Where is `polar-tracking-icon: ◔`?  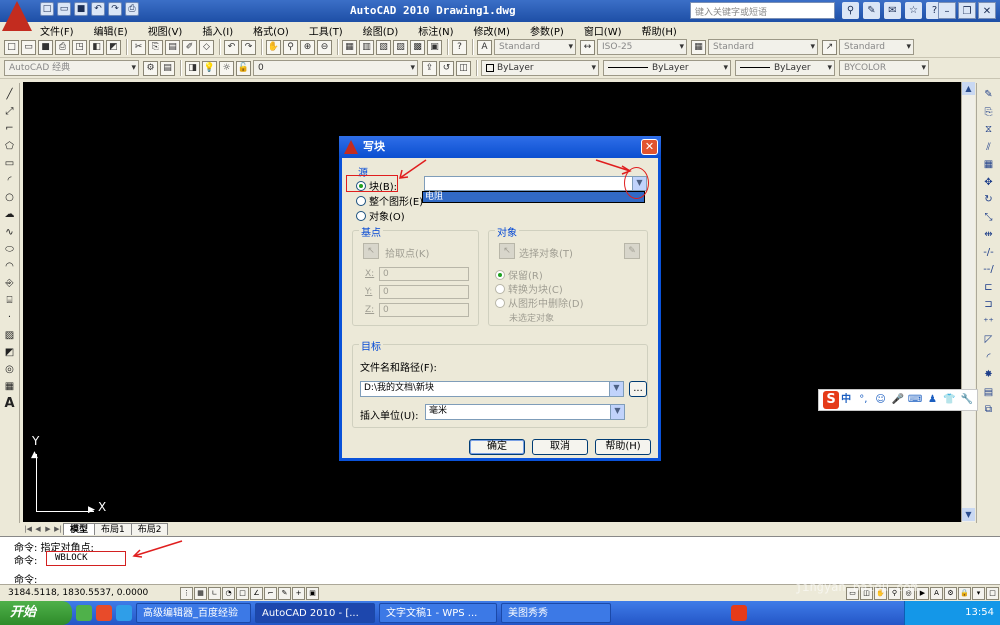
polar-tracking-icon: ◔ is located at coordinates (228, 593).